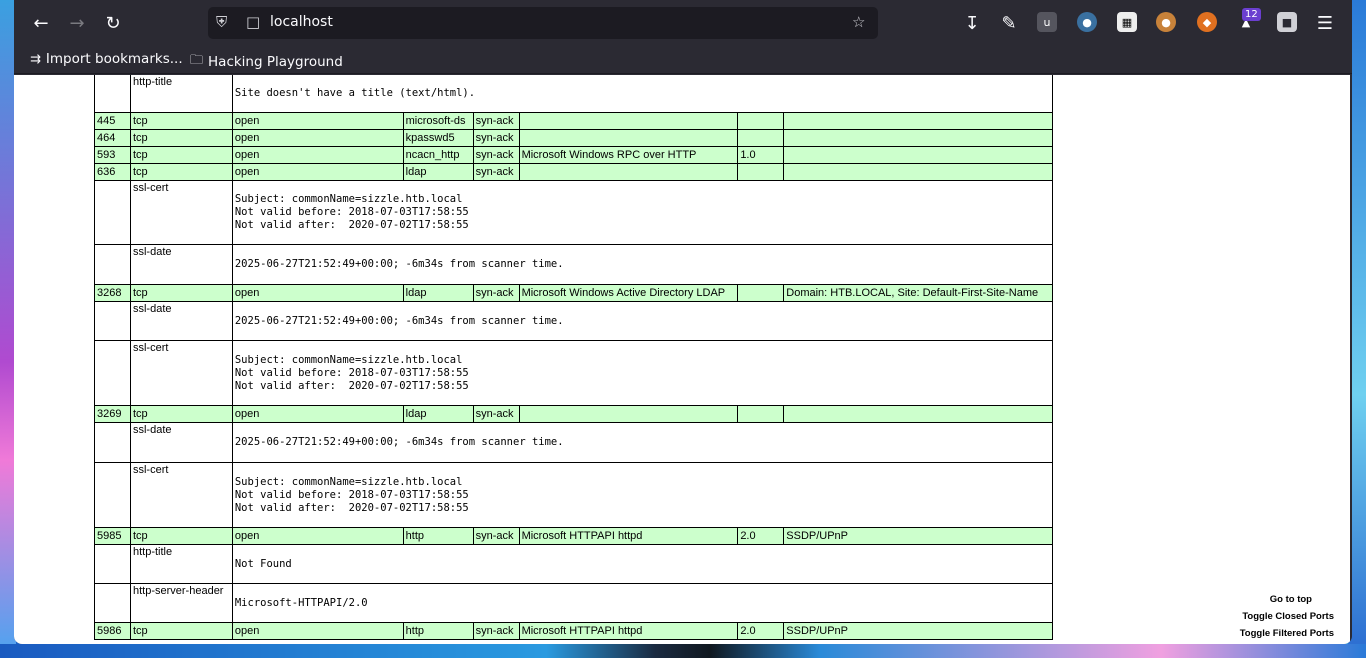  Describe the element at coordinates (221, 22) in the screenshot. I see `shield-icon: ⛨` at that location.